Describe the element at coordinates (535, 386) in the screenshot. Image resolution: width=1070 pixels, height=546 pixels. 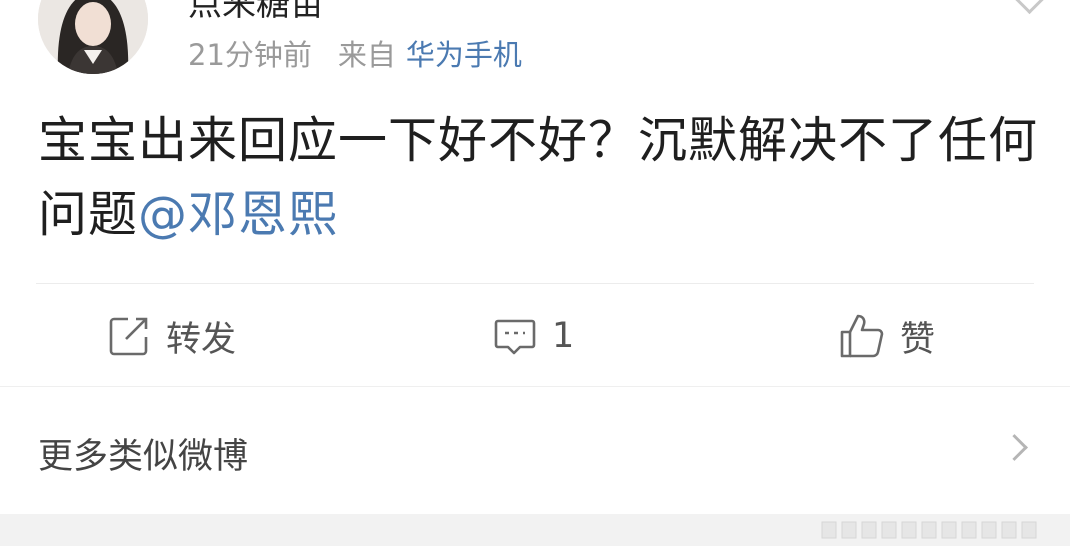
I see `section-divider` at that location.